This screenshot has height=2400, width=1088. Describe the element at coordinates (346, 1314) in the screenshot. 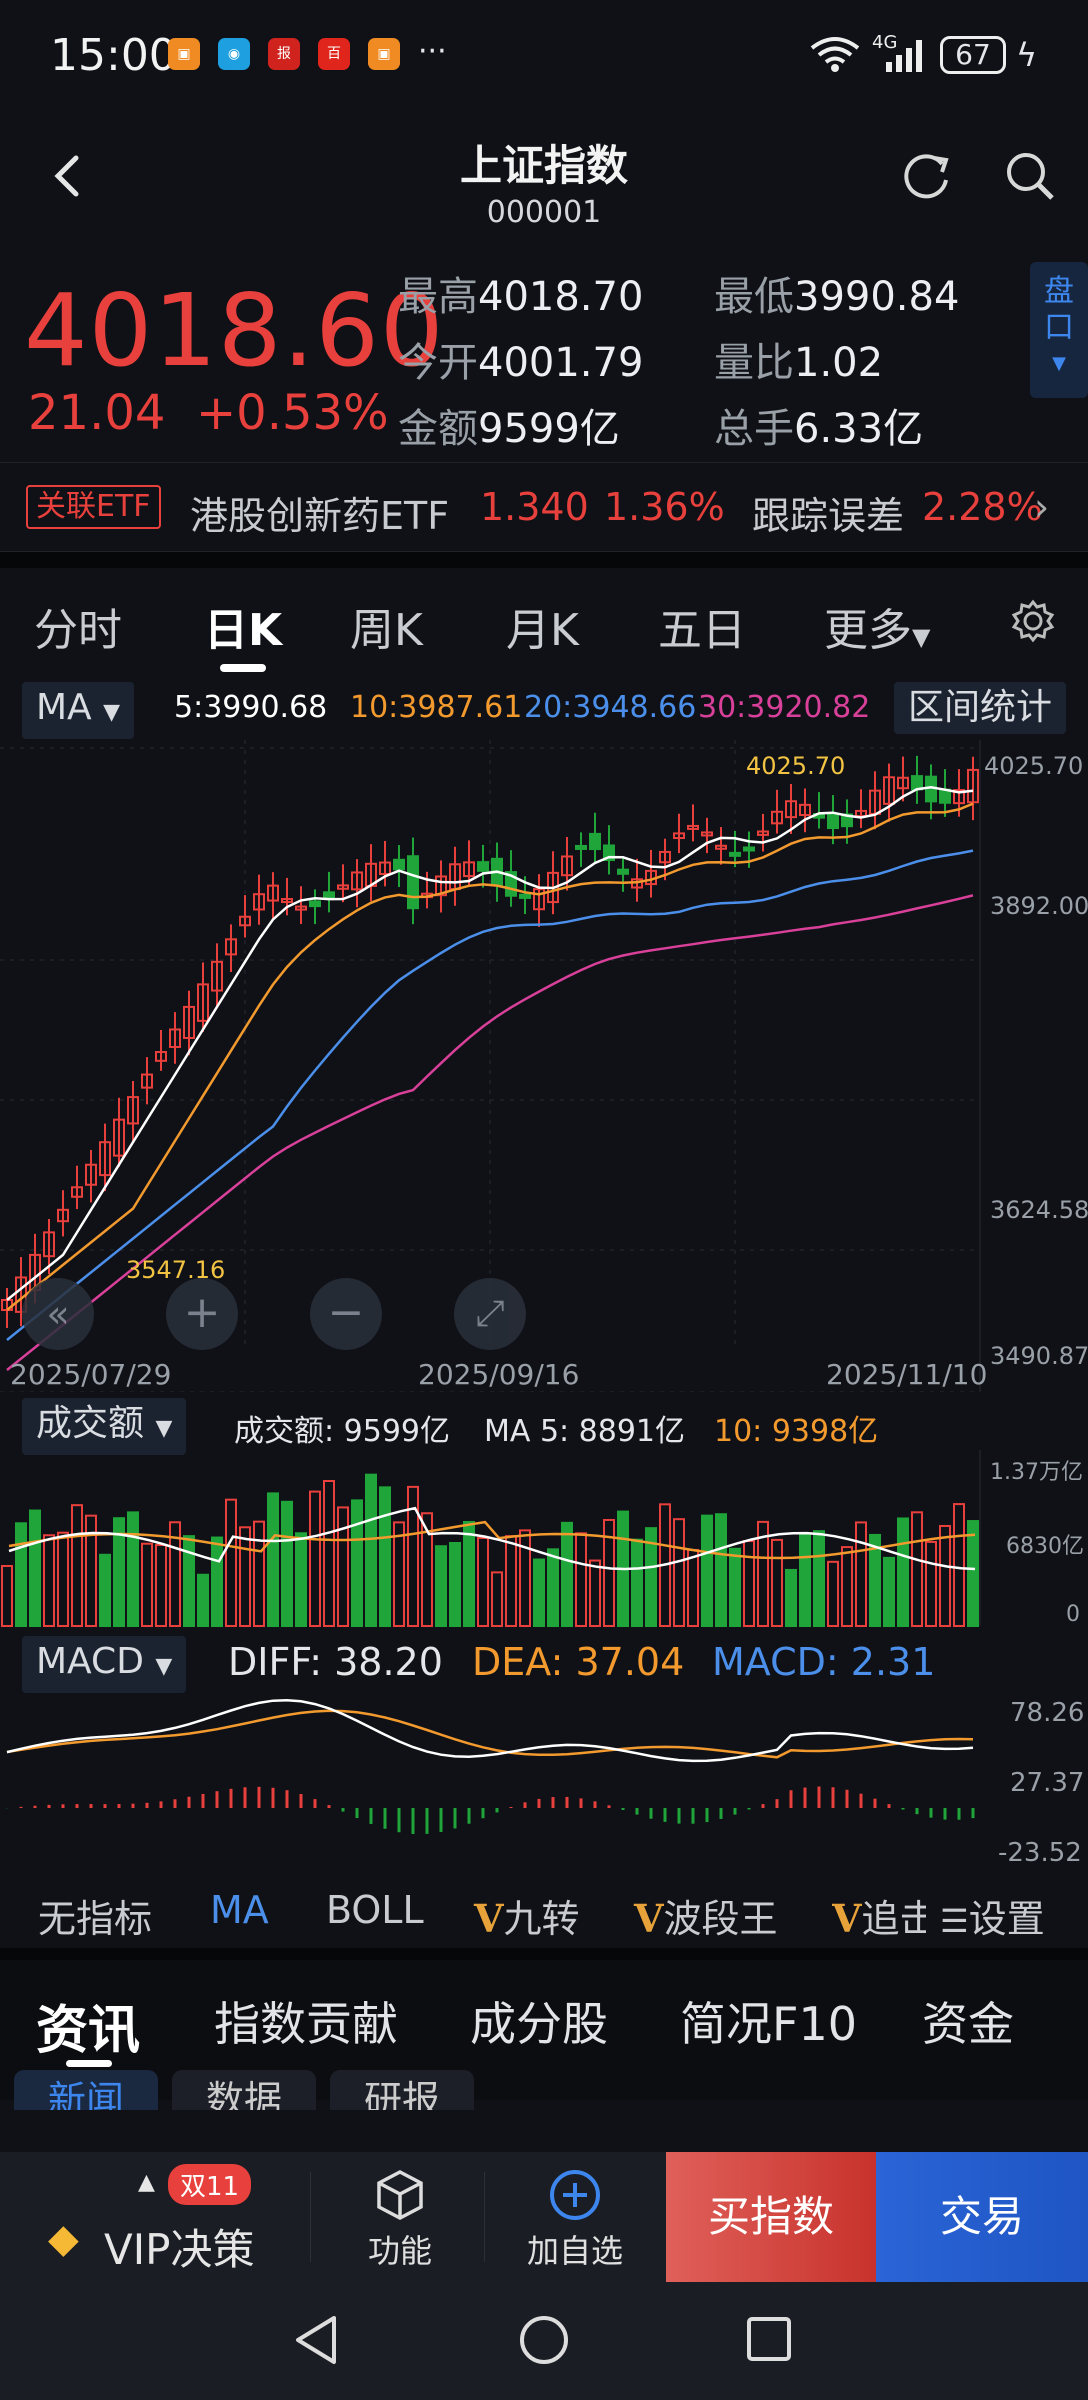

I see `zoom-out-button: −` at that location.